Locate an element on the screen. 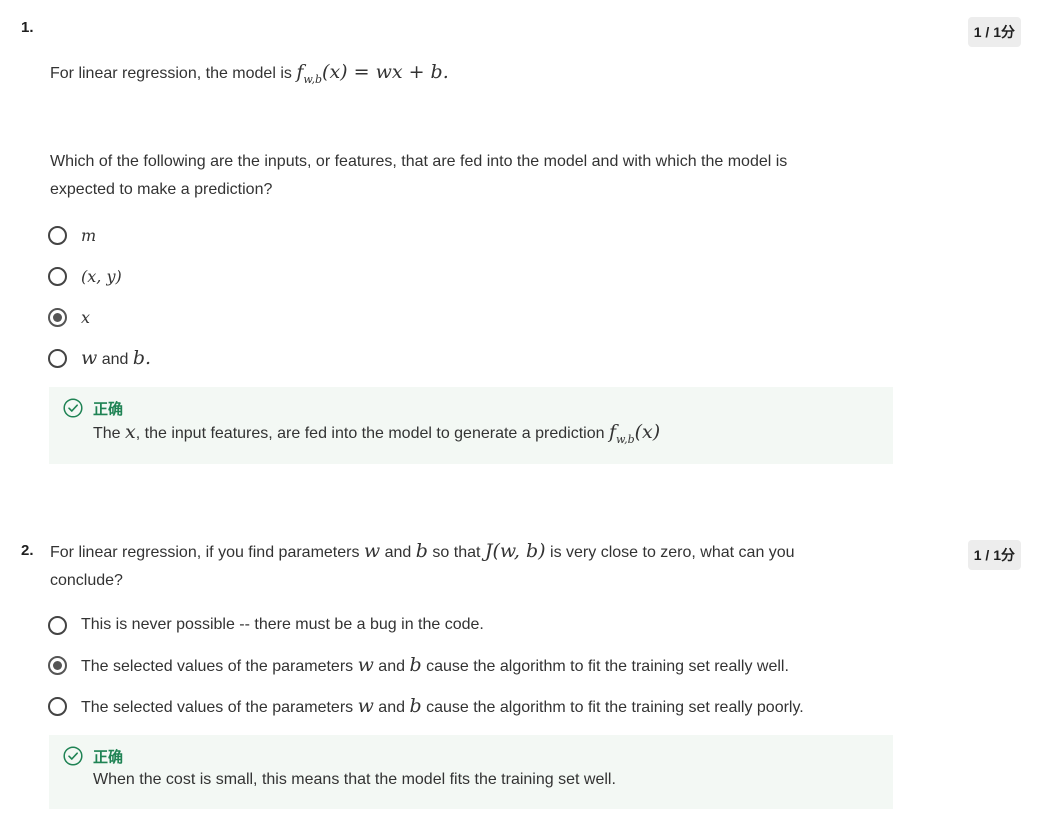  option-label: x is located at coordinates (86, 317).